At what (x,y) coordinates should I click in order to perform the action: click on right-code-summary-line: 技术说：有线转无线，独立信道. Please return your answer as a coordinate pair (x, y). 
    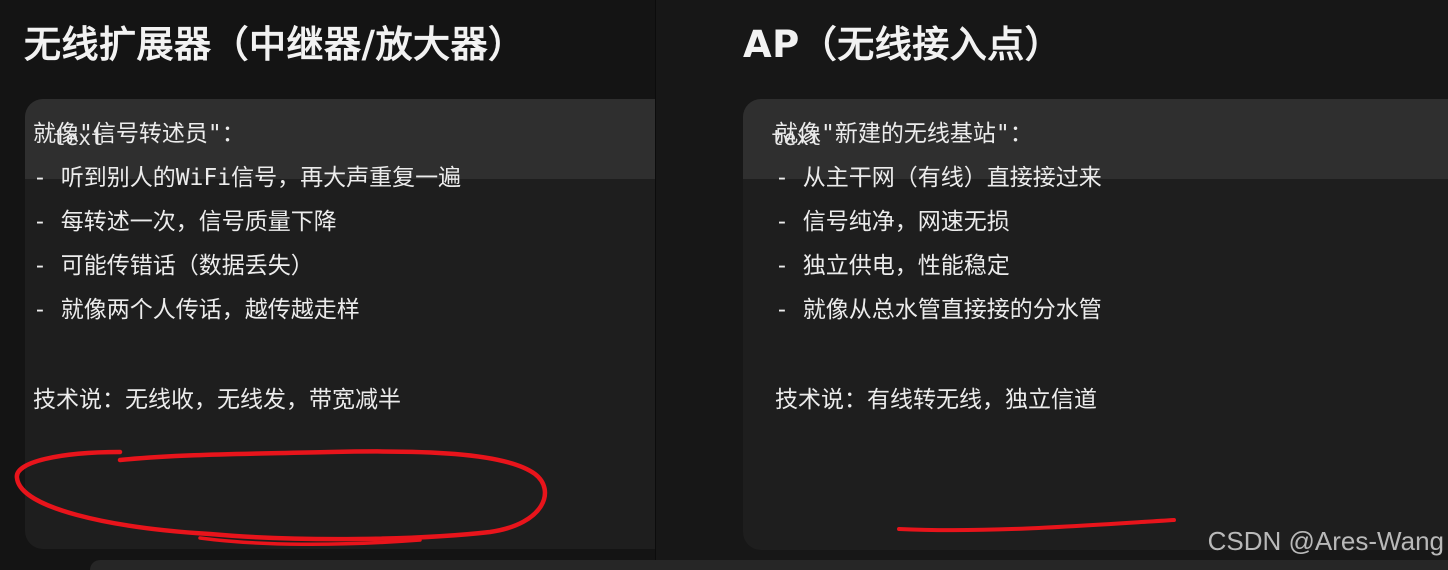
    Looking at the image, I should click on (936, 400).